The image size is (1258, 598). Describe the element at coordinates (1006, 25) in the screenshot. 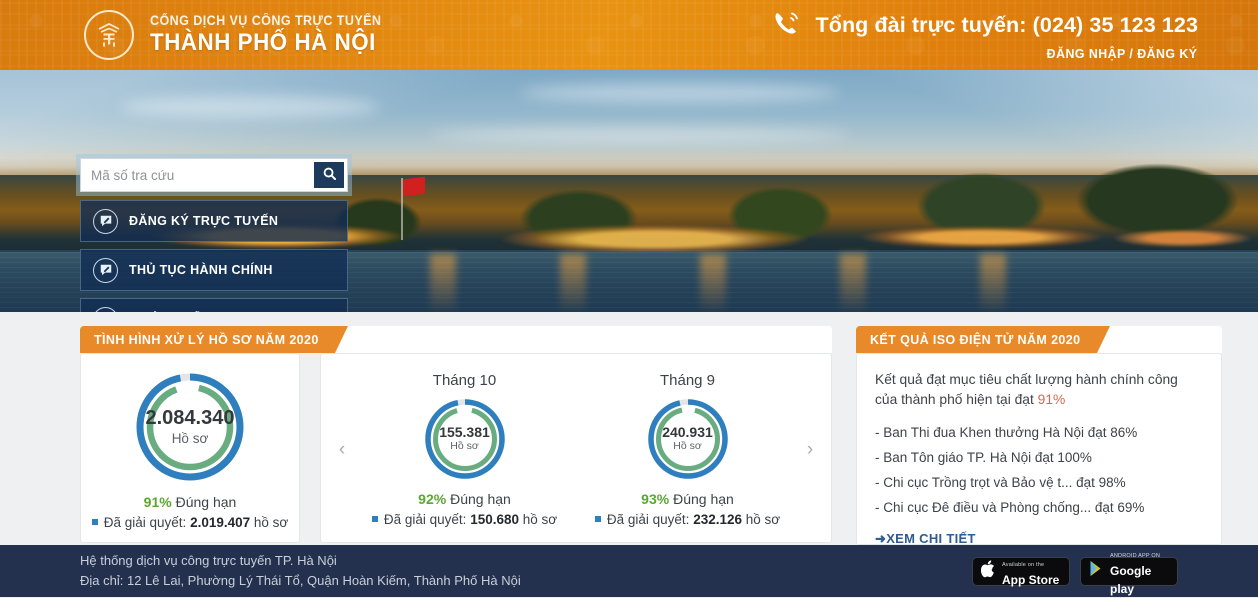

I see `hotline-number: Tổng đài trực tuyến: (024) 35 123 123` at that location.